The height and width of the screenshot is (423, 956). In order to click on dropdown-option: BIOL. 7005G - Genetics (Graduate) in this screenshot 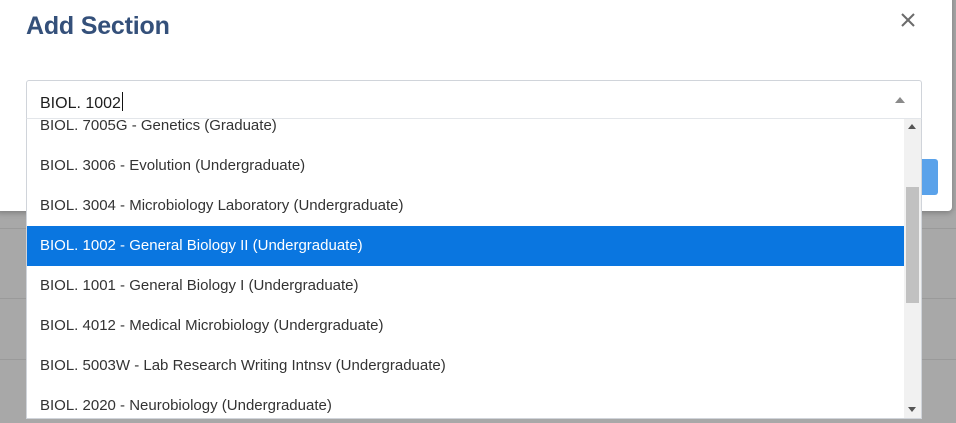, I will do `click(466, 132)`.